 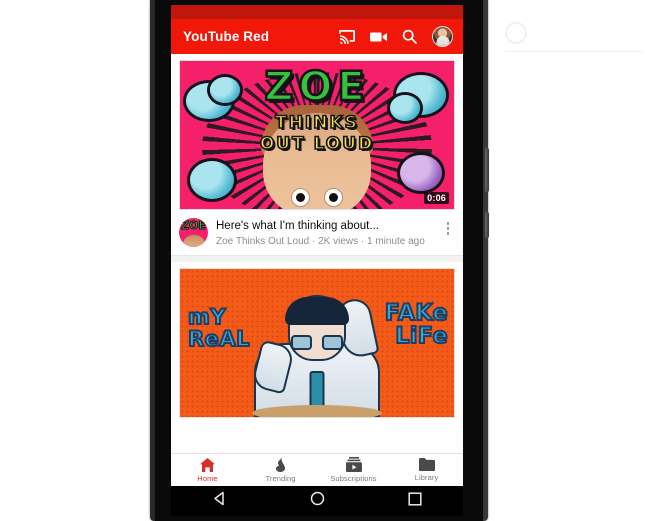 What do you see at coordinates (487, 170) in the screenshot?
I see `volume-button` at bounding box center [487, 170].